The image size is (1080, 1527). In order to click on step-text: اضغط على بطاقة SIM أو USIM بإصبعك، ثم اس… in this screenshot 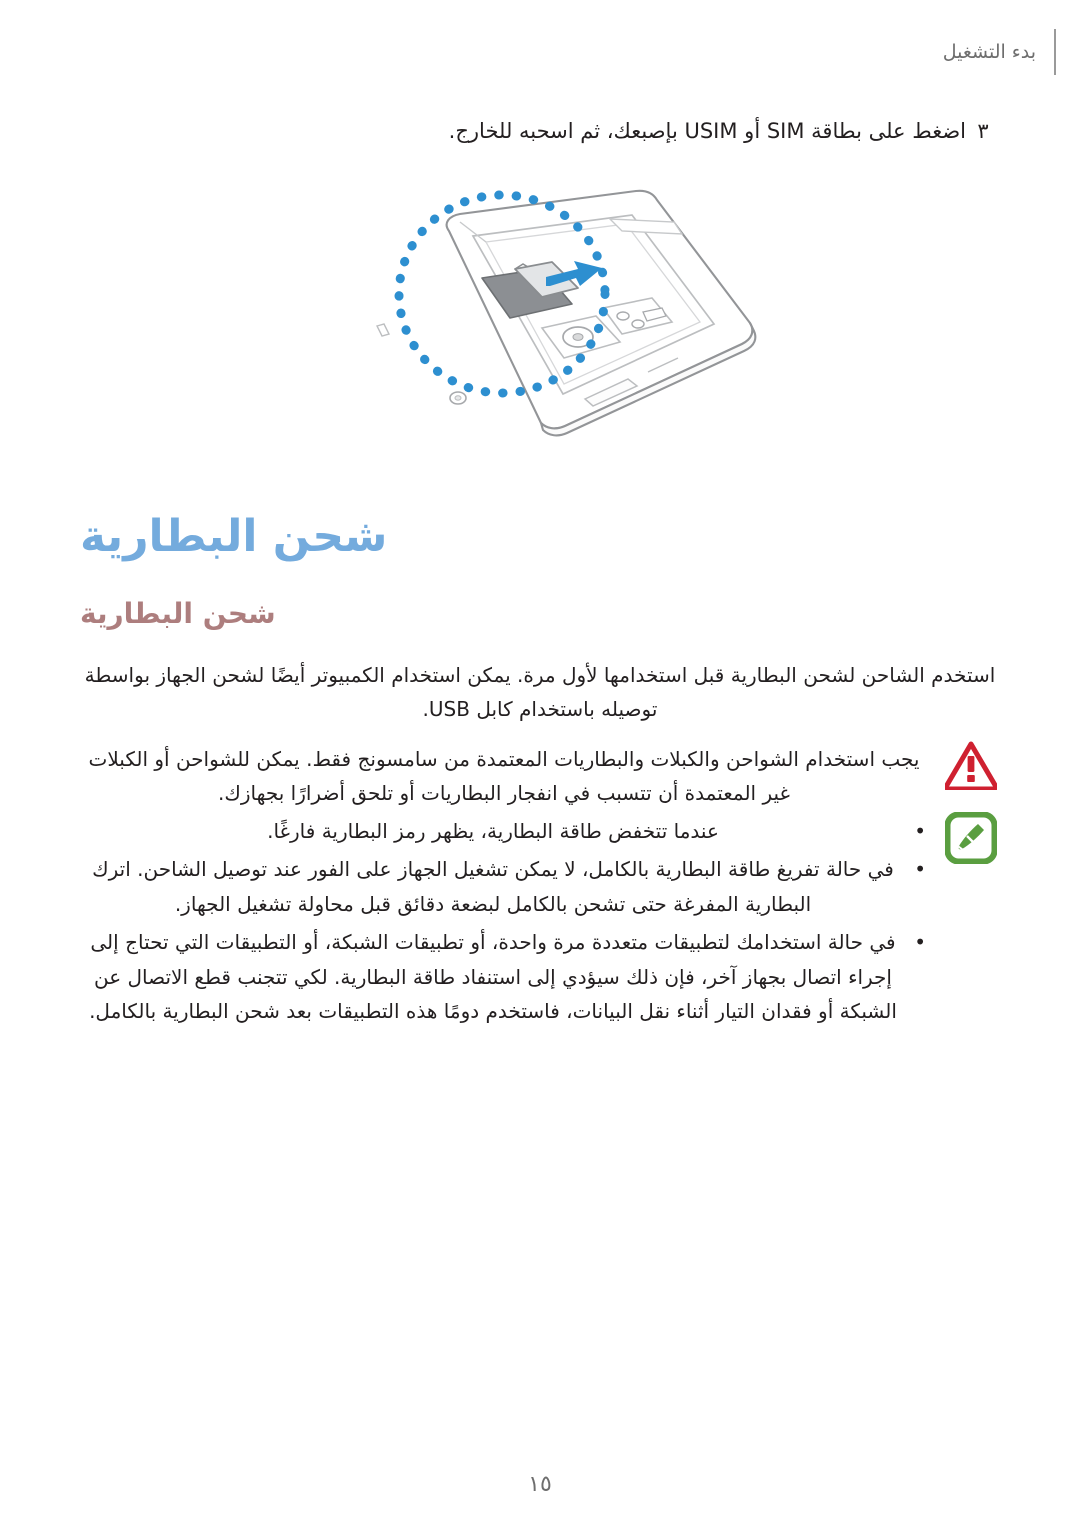, I will do `click(707, 131)`.